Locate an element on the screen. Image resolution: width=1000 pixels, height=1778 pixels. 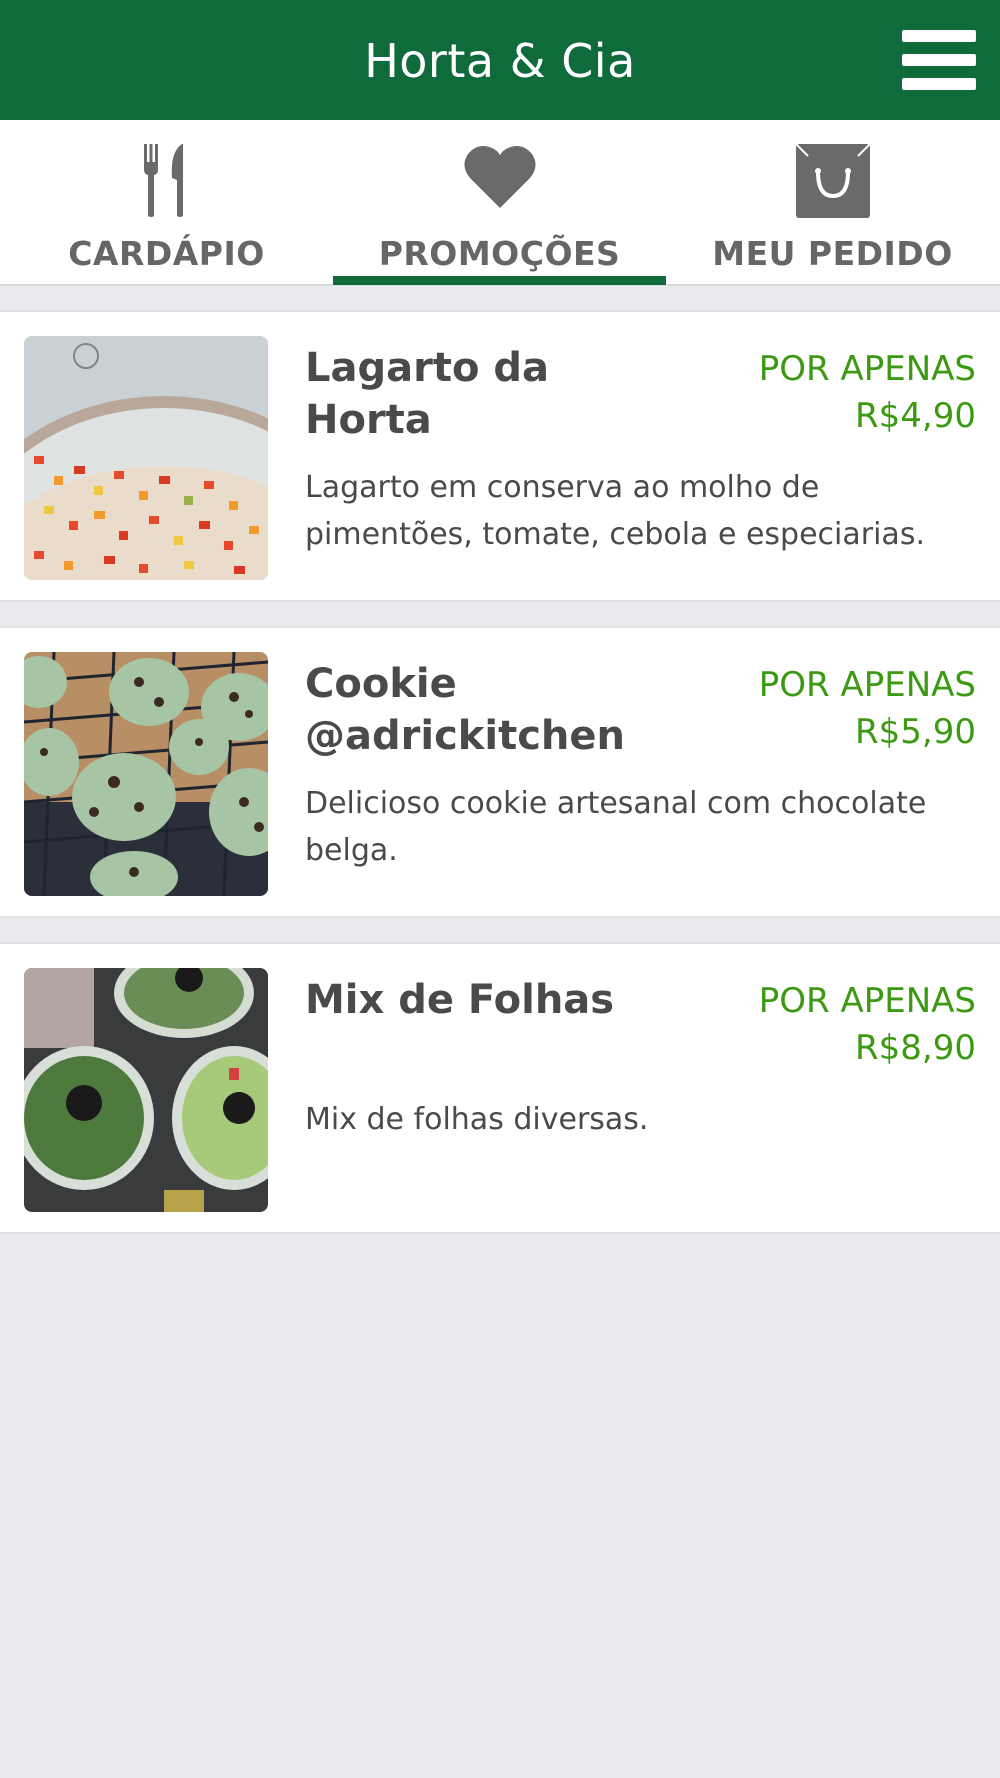
tab-label: CARDÁPIO is located at coordinates (166, 253).